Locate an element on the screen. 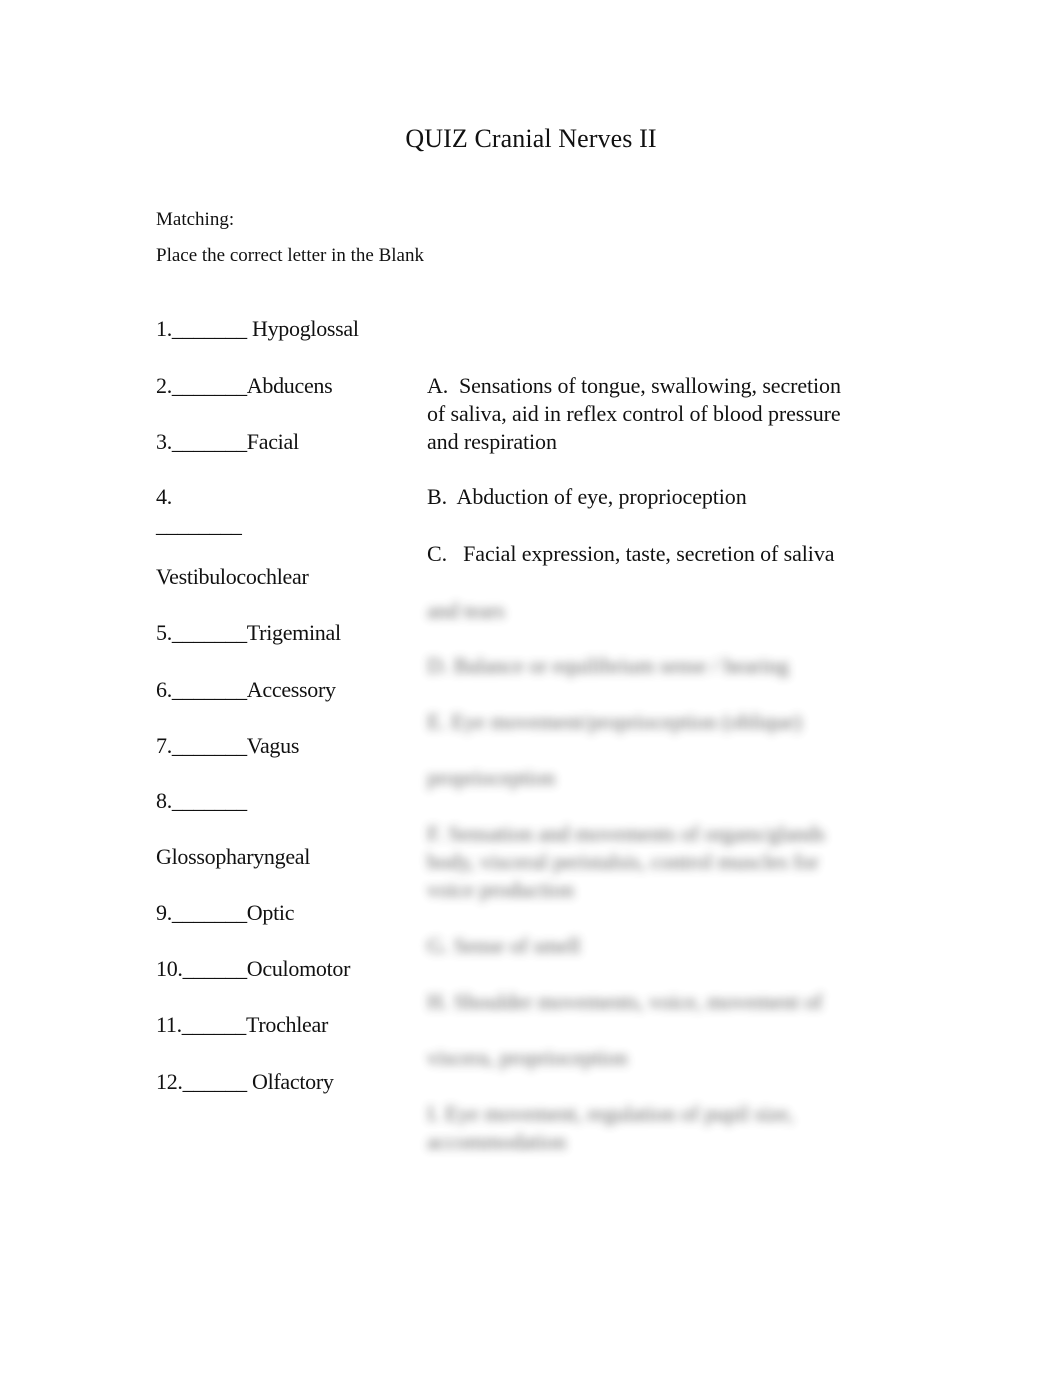  nerve-item-5: 5._______Trigeminal is located at coordinates (248, 632).